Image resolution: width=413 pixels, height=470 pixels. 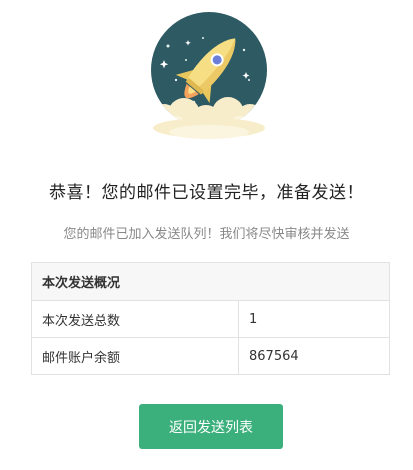 What do you see at coordinates (314, 356) in the screenshot?
I see `account-balance-value: 867564` at bounding box center [314, 356].